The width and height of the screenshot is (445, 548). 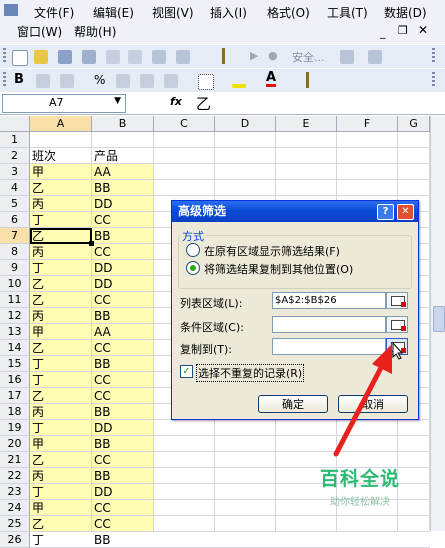 What do you see at coordinates (15, 540) in the screenshot?
I see `row-header: 26` at bounding box center [15, 540].